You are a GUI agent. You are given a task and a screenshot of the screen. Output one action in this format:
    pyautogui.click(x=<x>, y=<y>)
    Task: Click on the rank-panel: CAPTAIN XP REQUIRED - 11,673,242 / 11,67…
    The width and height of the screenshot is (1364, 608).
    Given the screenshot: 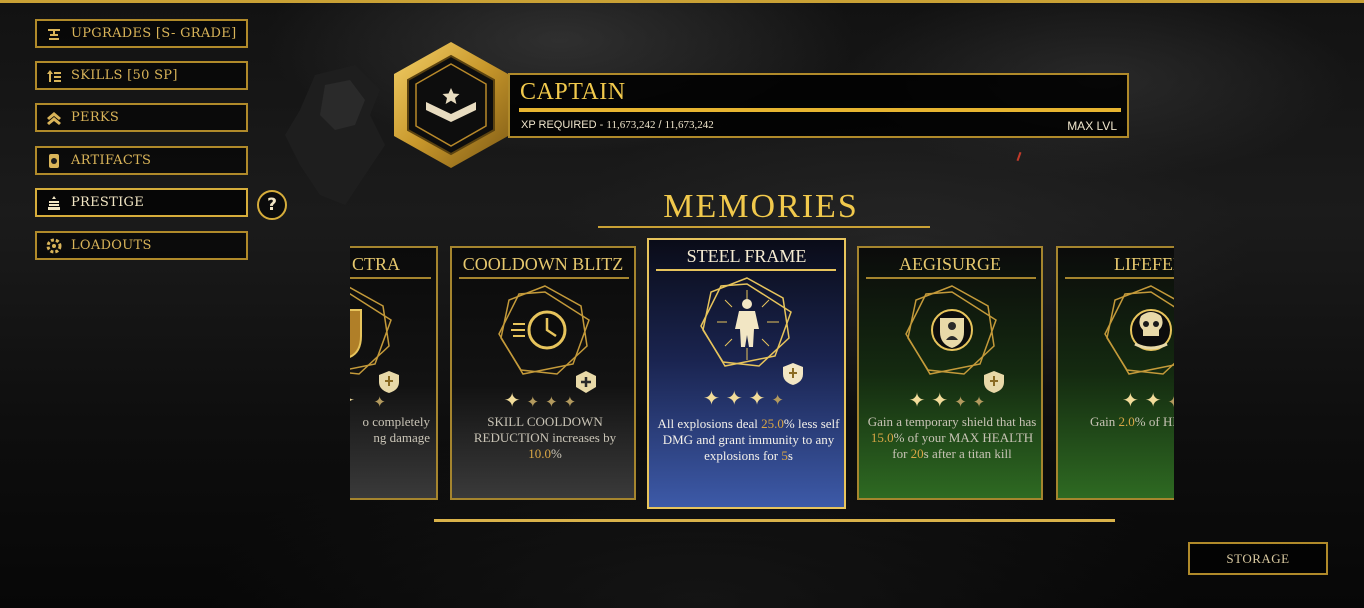 What is the action you would take?
    pyautogui.click(x=818, y=105)
    